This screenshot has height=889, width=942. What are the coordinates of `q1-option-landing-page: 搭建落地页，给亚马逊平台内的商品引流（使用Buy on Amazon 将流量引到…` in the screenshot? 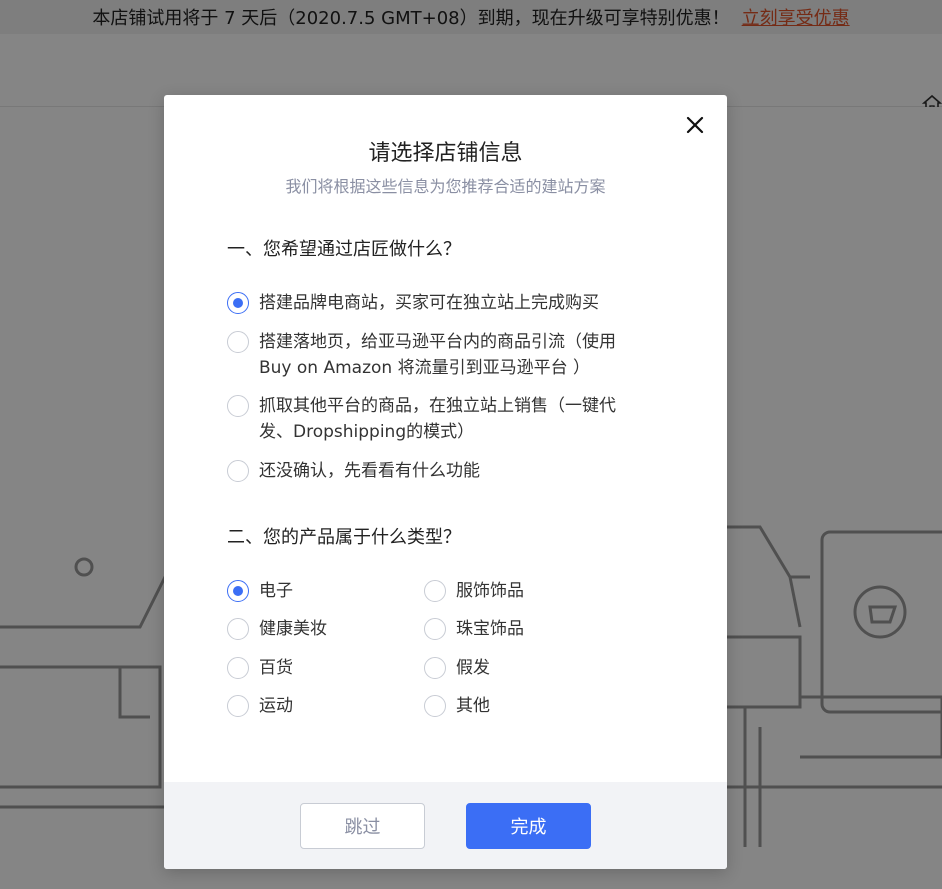 It's located at (433, 356).